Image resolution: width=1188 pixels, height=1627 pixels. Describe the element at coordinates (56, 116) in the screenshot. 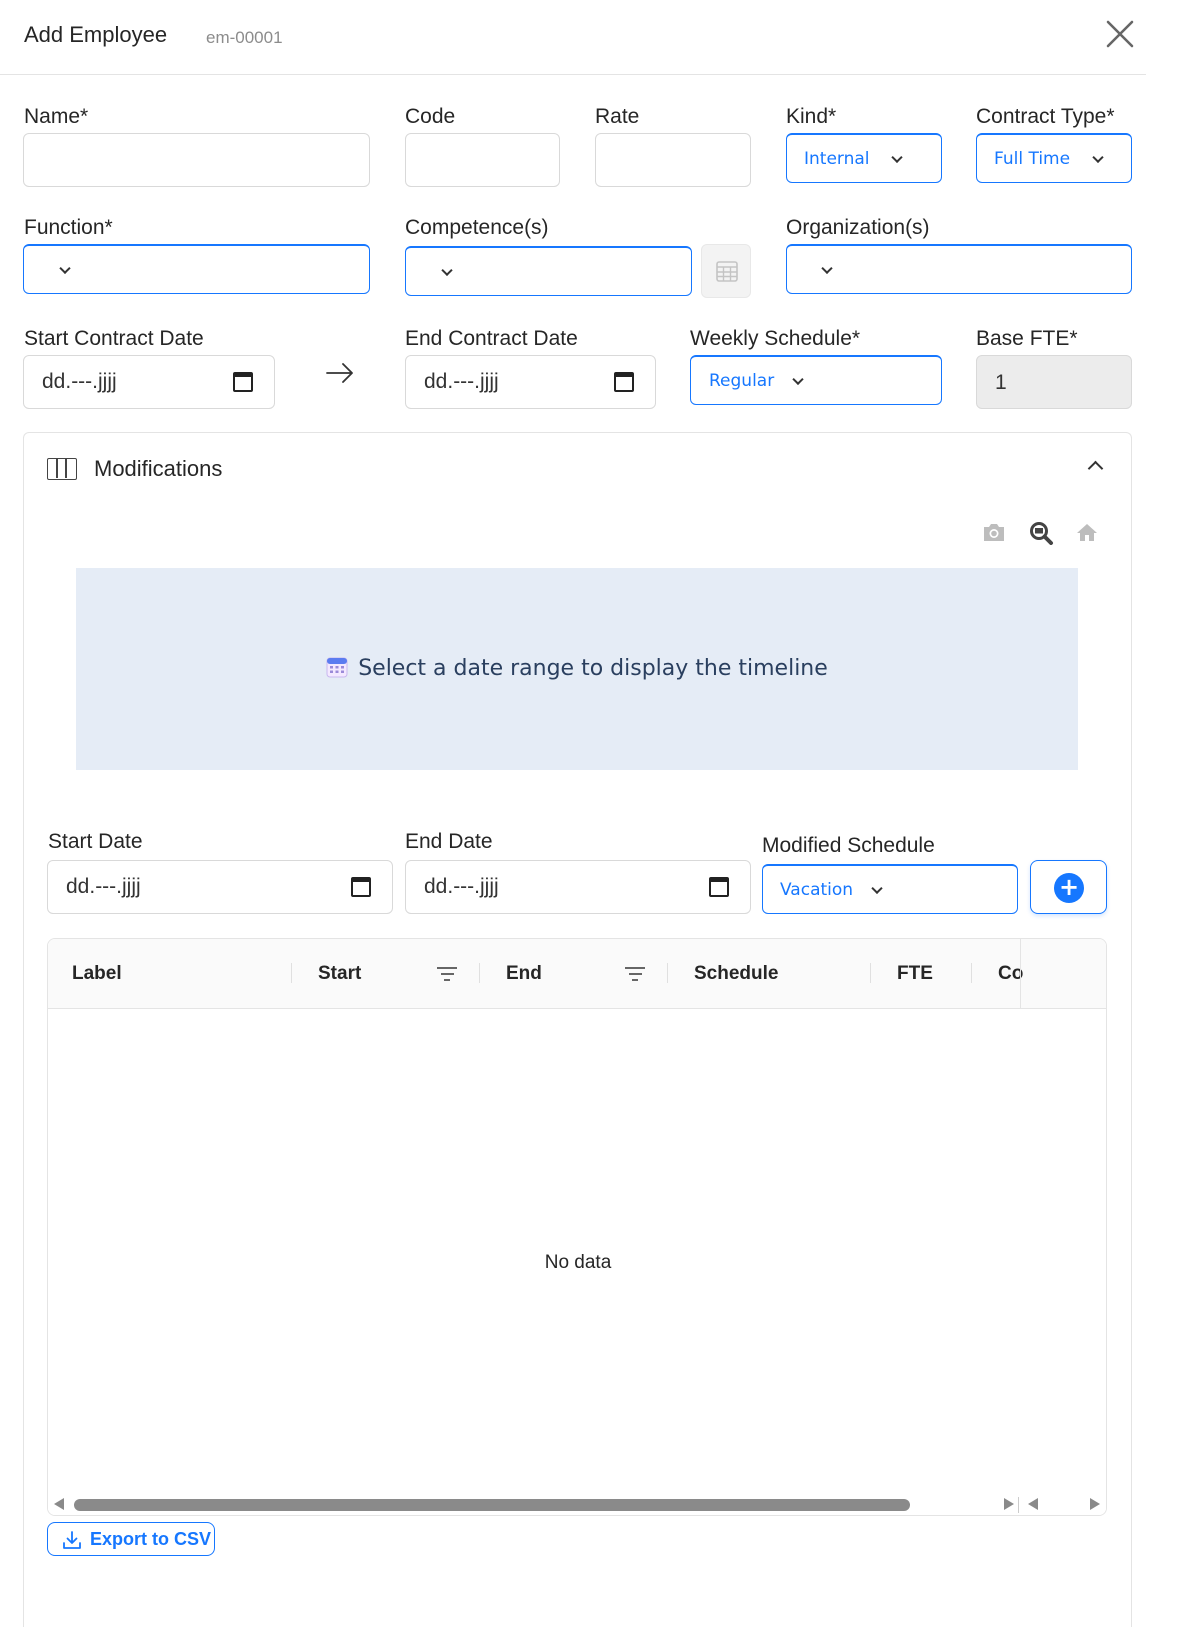

I see `name-label: Name*` at that location.